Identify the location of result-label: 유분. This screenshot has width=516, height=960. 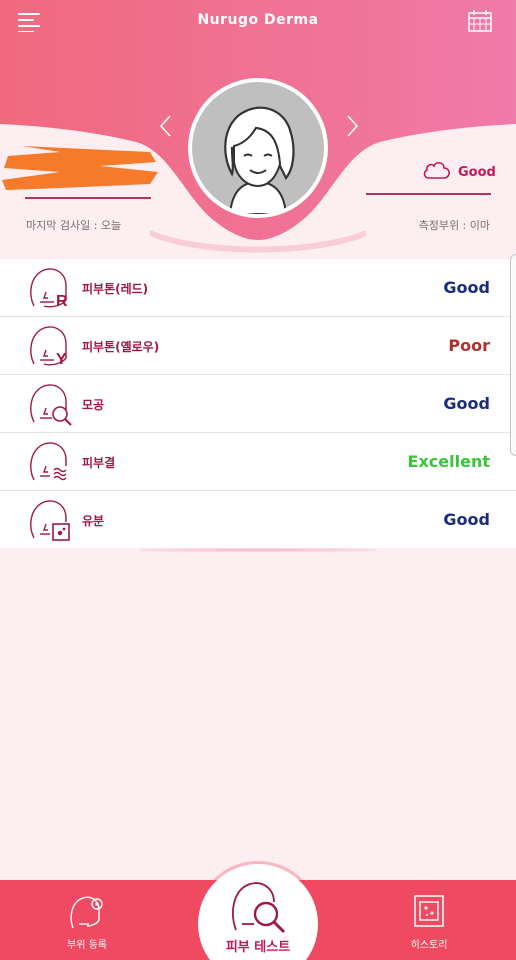
(93, 521).